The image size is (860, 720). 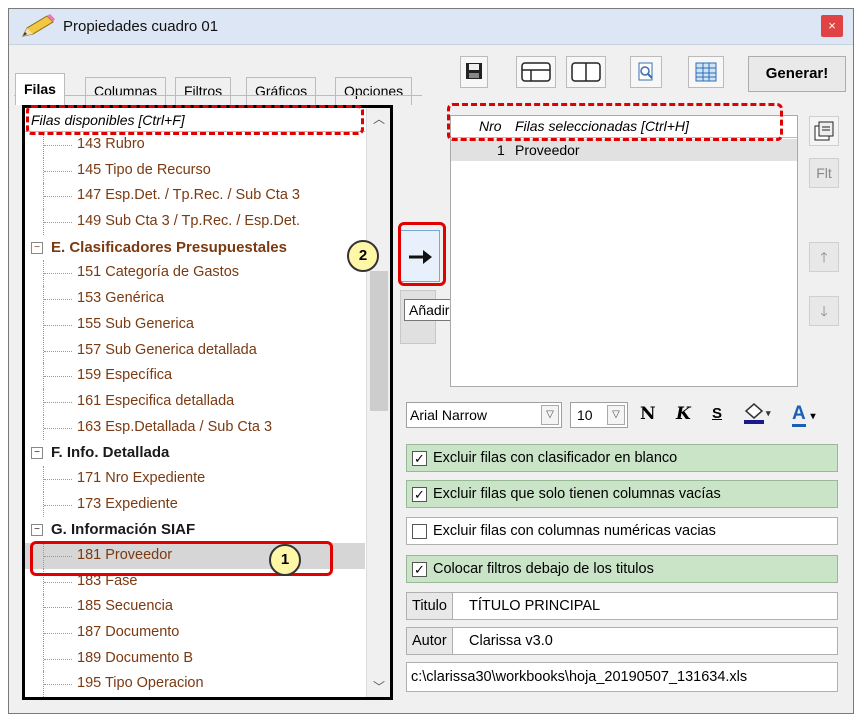 What do you see at coordinates (832, 26) in the screenshot?
I see `close-button: ×` at bounding box center [832, 26].